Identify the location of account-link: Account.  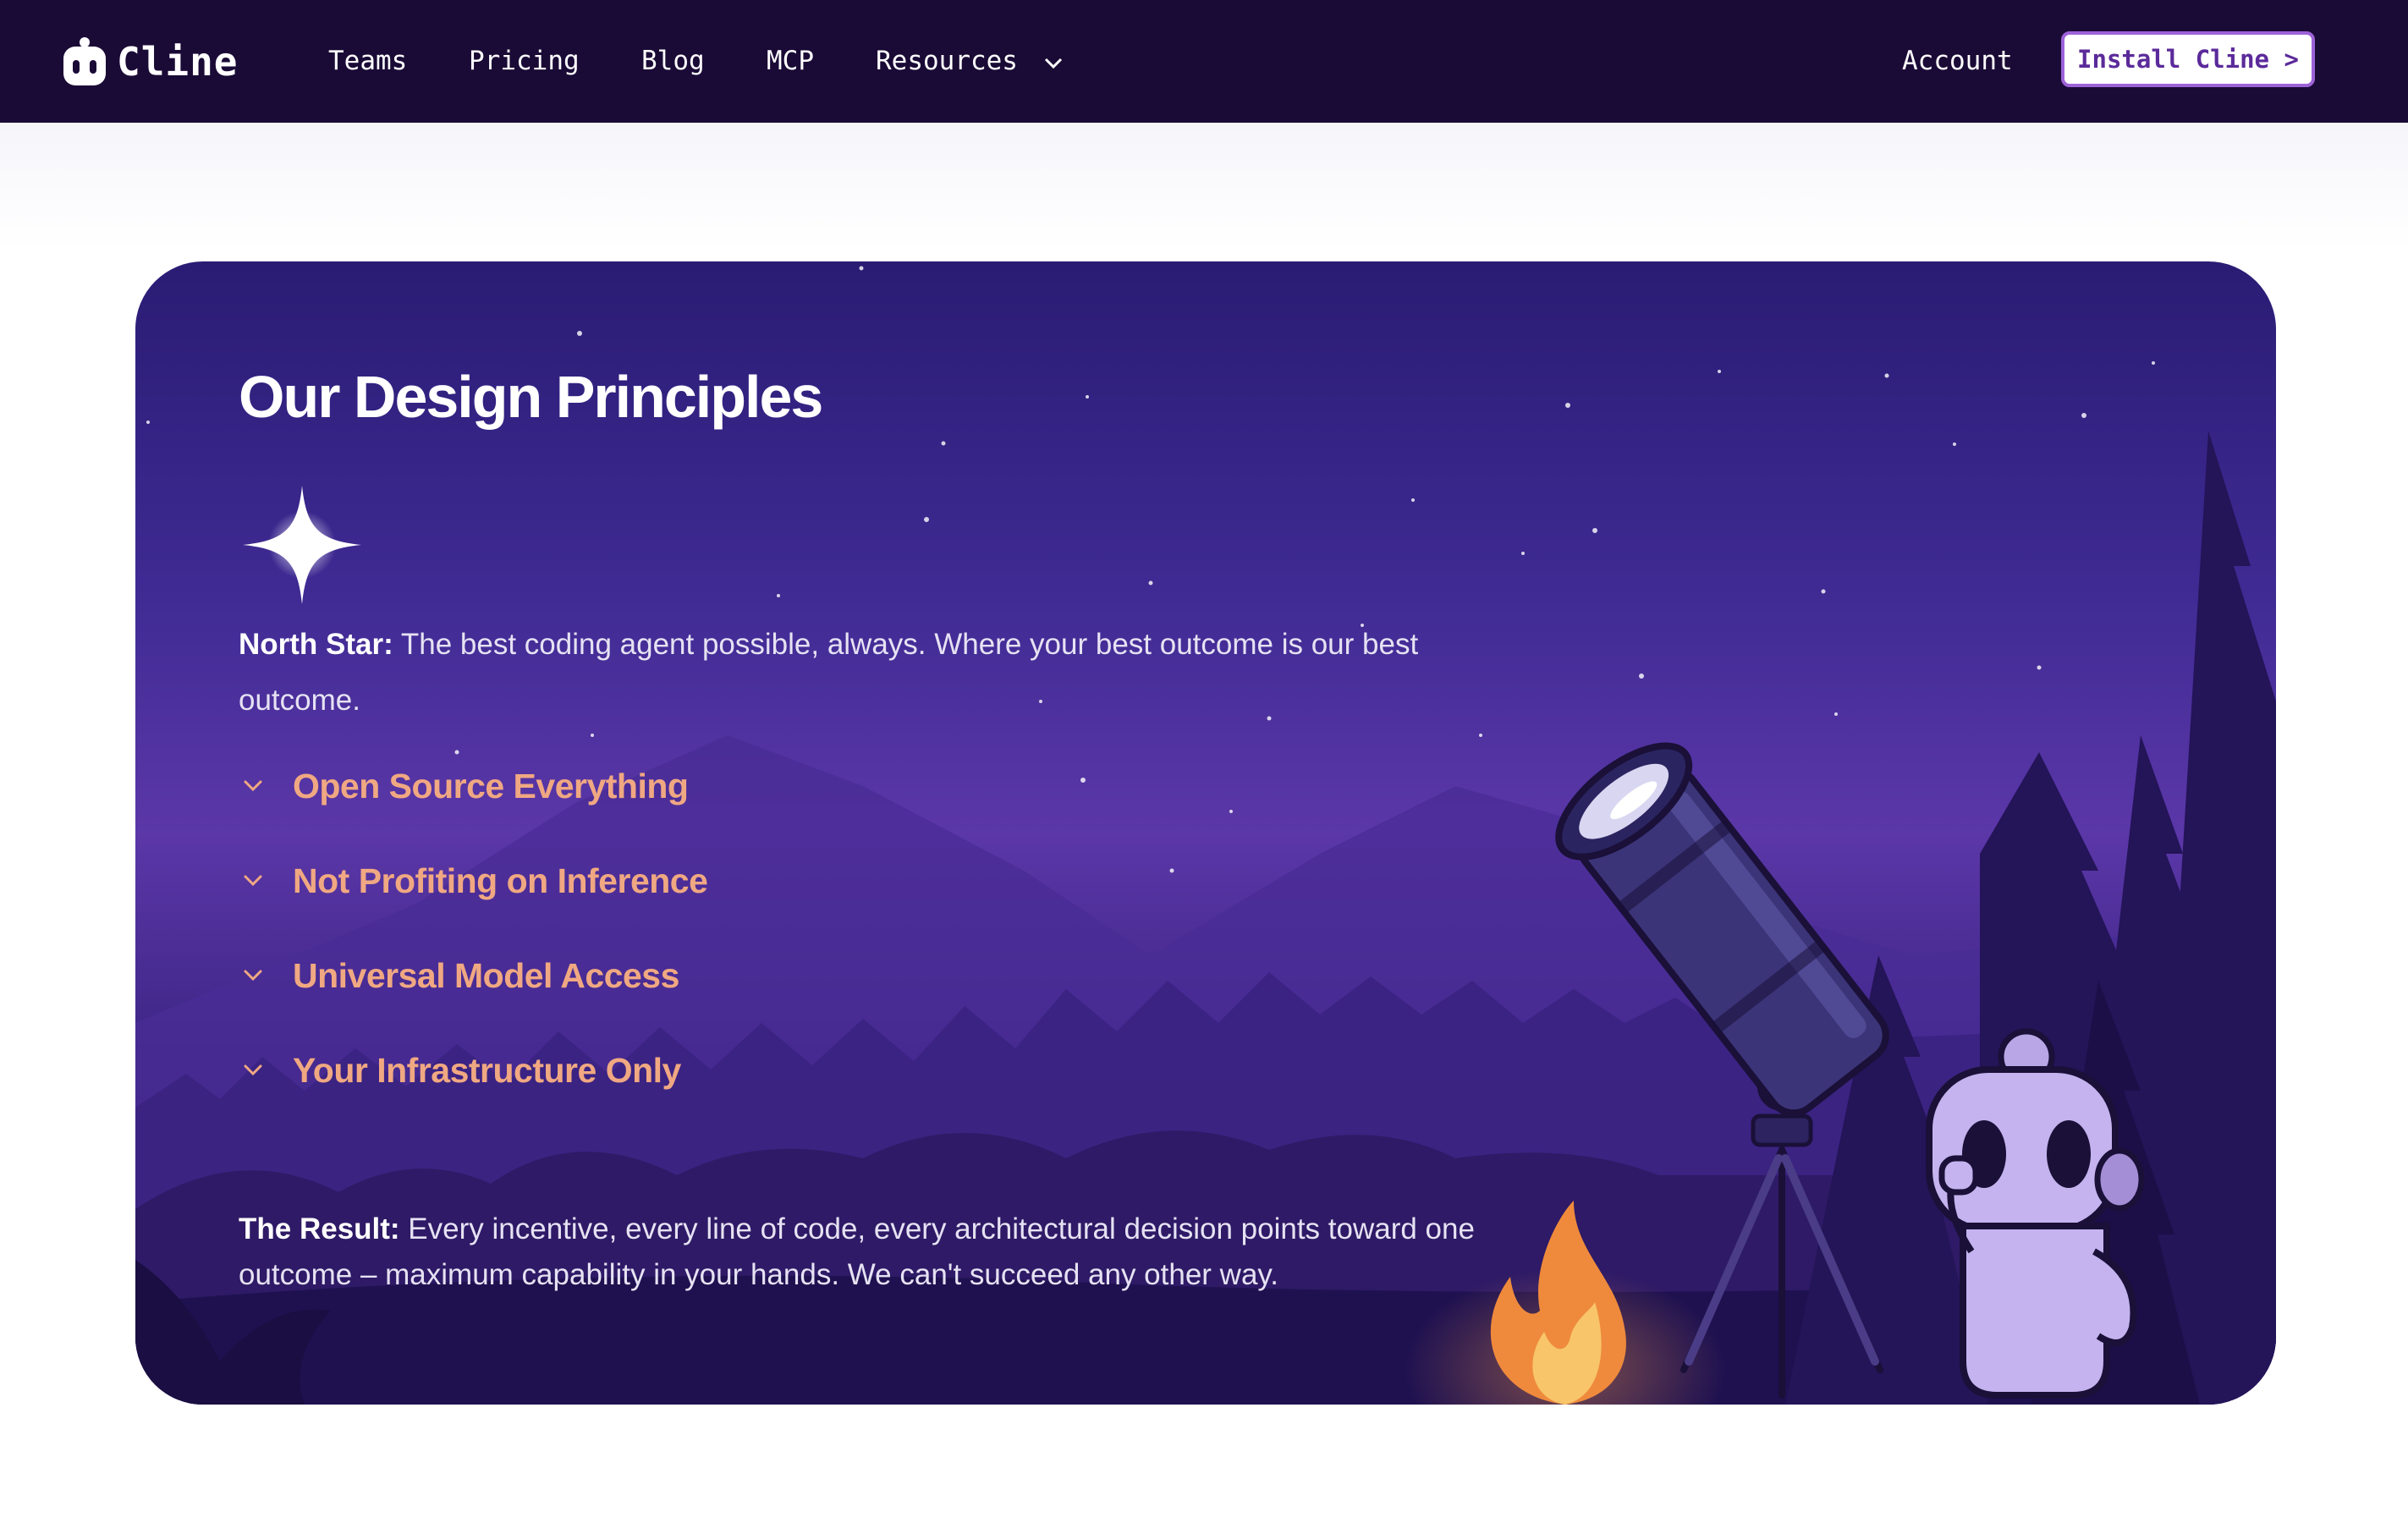
(1957, 61).